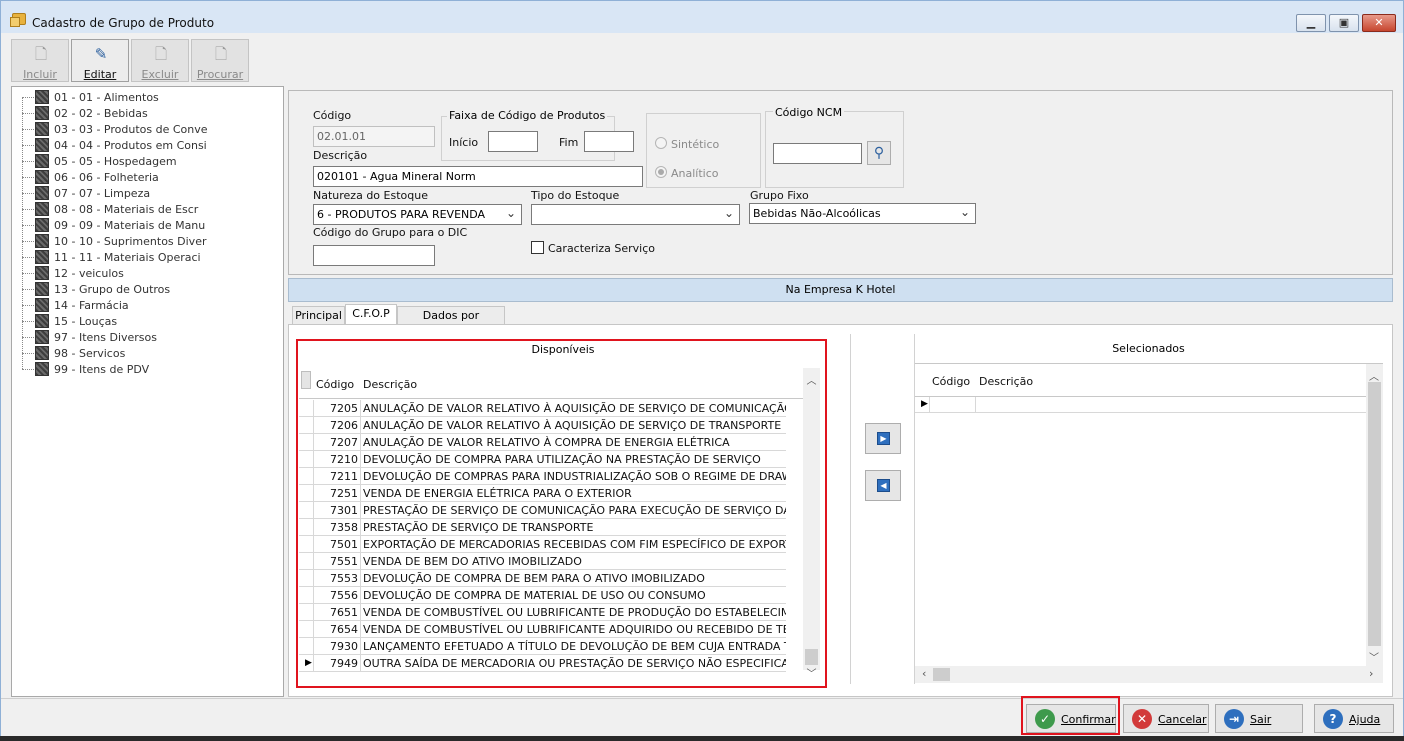 The width and height of the screenshot is (1404, 741). Describe the element at coordinates (1344, 23) in the screenshot. I see `maximize-button: ▣` at that location.